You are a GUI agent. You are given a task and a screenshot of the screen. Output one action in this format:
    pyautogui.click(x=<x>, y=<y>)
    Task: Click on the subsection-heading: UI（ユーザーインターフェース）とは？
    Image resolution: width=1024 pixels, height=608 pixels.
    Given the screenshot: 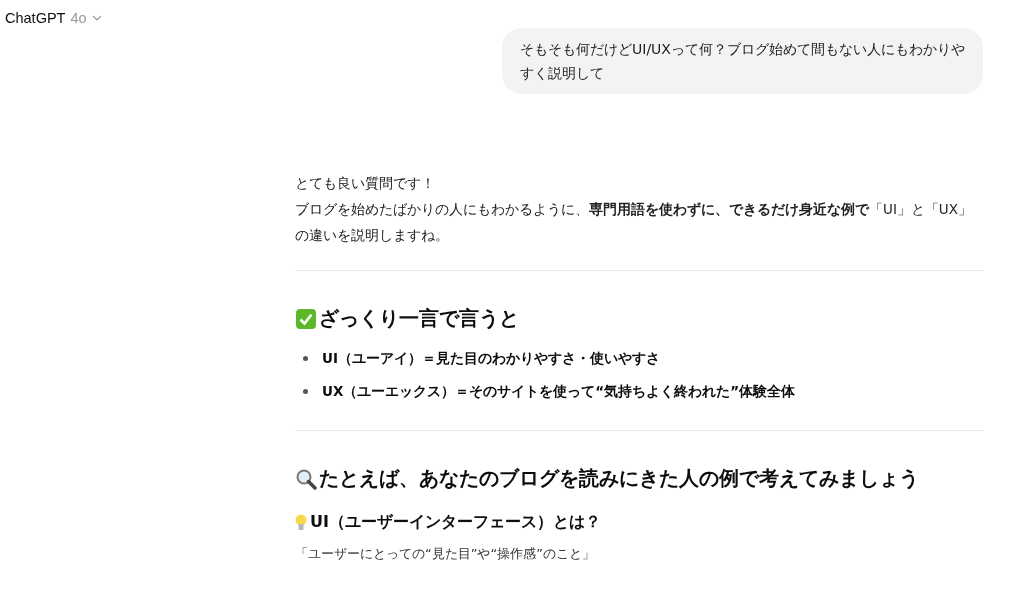 What is the action you would take?
    pyautogui.click(x=455, y=522)
    